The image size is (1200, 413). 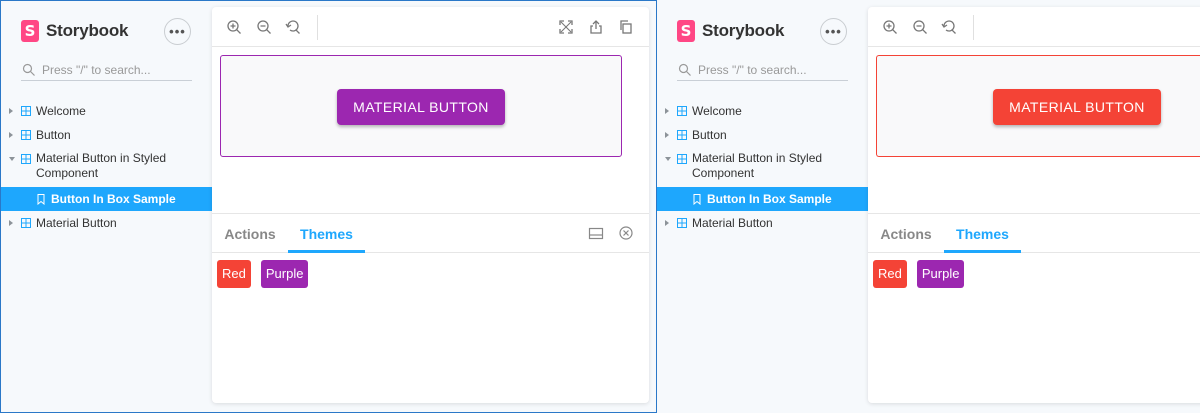 I want to click on copy-icon, so click(x=626, y=27).